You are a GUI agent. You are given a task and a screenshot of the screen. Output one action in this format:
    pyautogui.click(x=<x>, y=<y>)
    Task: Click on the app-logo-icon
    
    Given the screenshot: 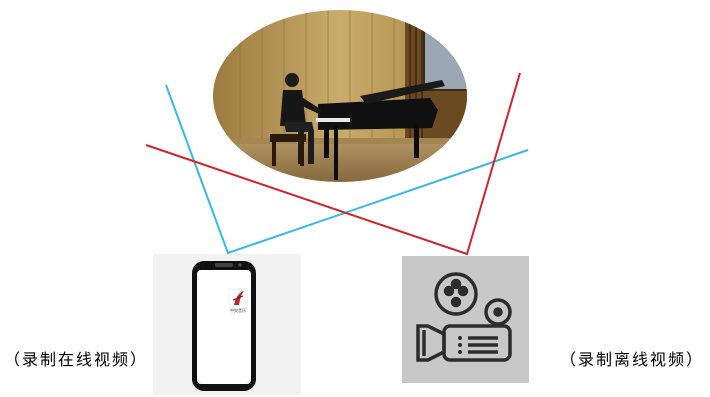 What is the action you would take?
    pyautogui.click(x=238, y=299)
    